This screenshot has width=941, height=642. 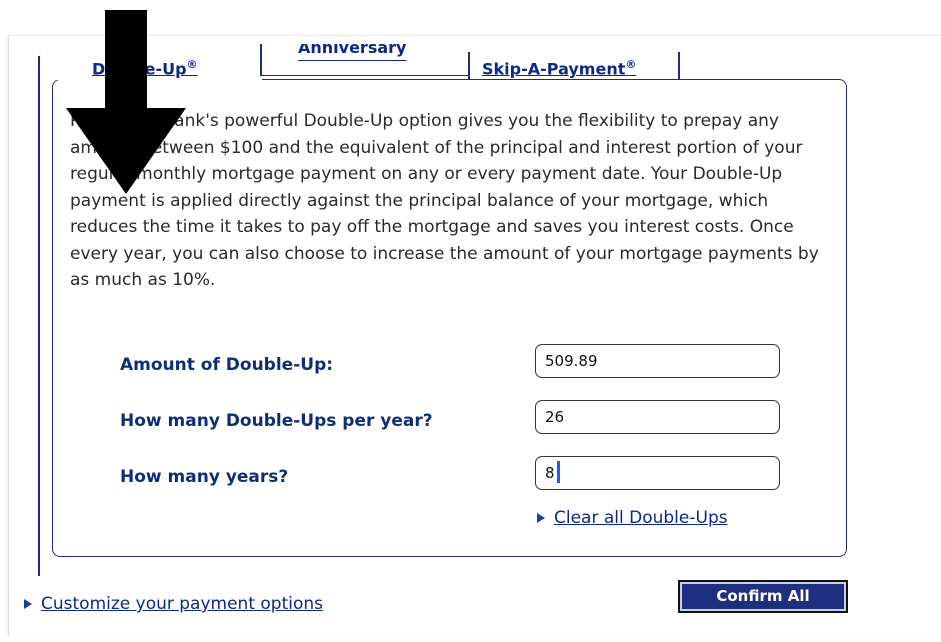 What do you see at coordinates (763, 596) in the screenshot?
I see `confirm-all-button: Confirm All` at bounding box center [763, 596].